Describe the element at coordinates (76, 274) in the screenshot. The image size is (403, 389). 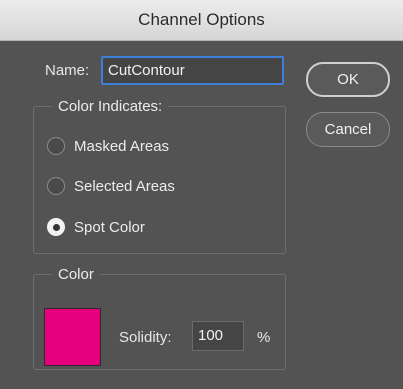
I see `color-legend: Color` at that location.